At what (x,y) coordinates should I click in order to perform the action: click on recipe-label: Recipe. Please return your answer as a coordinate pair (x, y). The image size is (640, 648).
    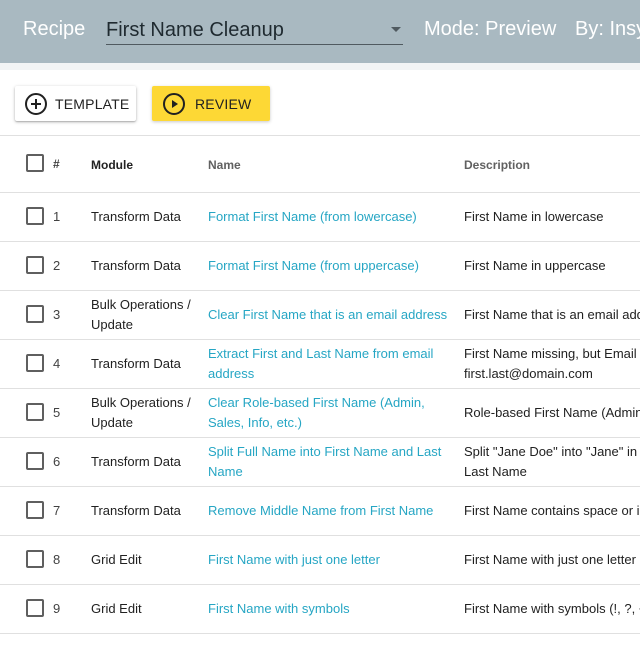
    Looking at the image, I should click on (54, 29).